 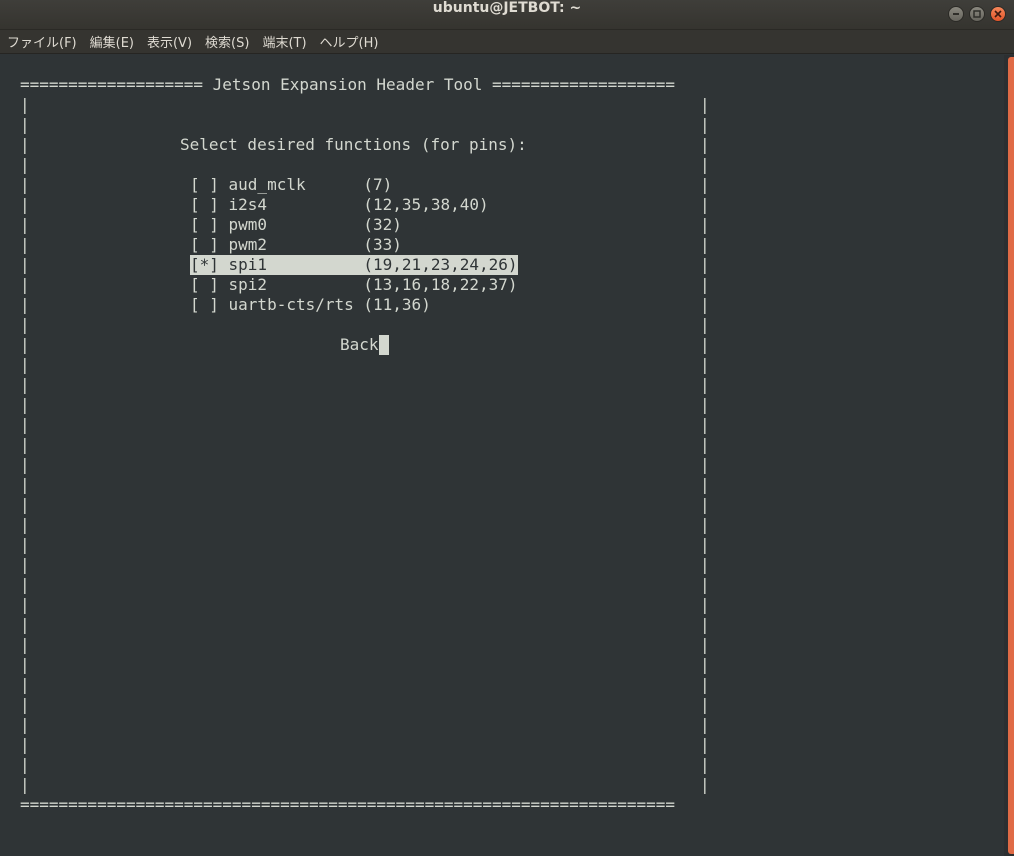 What do you see at coordinates (339, 205) in the screenshot?
I see `function-option-i2s4: [ ] i2s4 (12,35,38,40)` at bounding box center [339, 205].